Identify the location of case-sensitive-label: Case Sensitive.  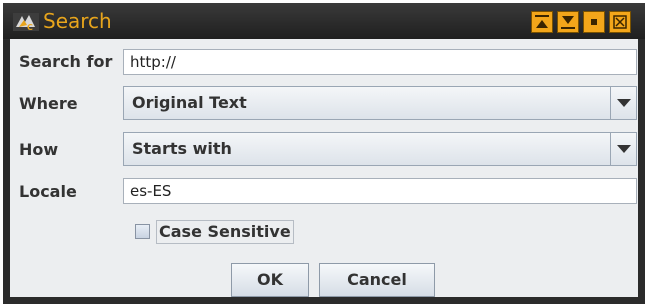
(225, 232).